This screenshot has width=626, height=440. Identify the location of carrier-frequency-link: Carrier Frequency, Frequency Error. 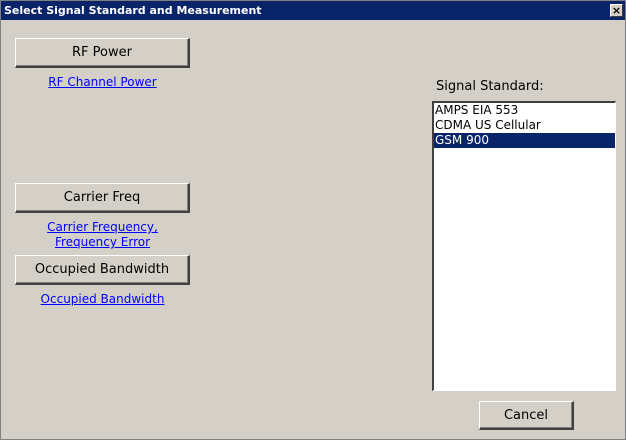
(102, 235).